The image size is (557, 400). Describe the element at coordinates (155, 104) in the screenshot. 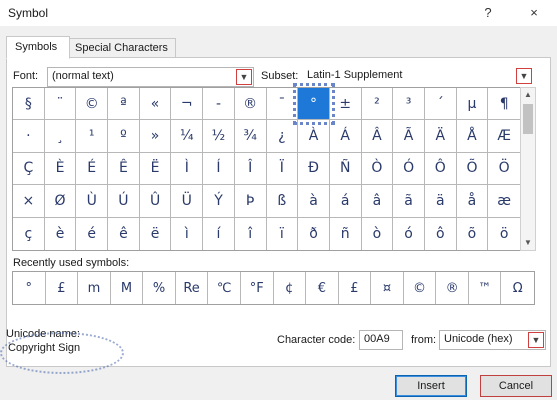

I see `symbol-cell: «` at that location.